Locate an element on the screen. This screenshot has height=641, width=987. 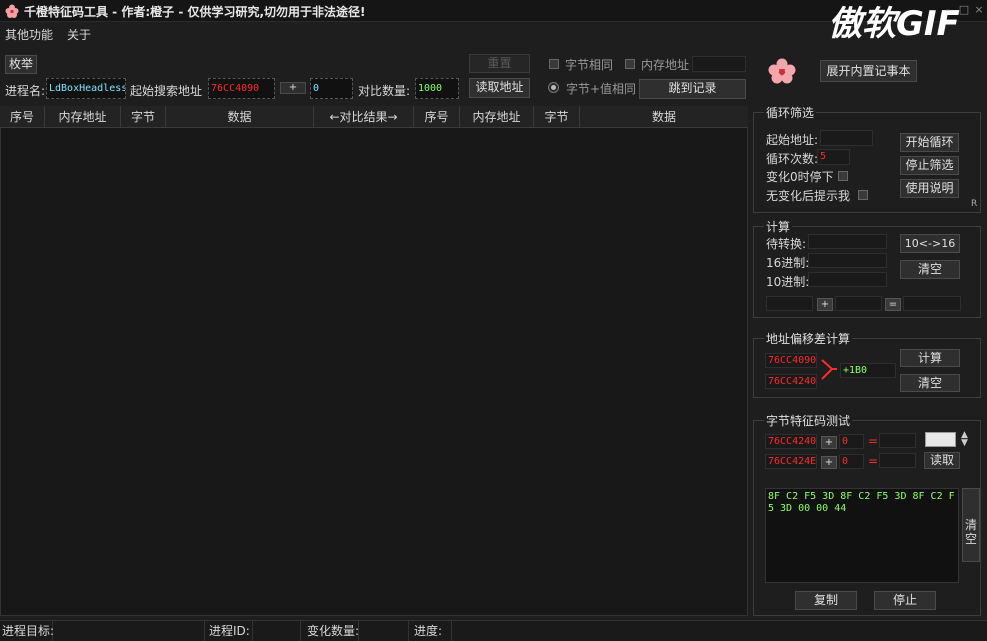
col-mem-addr-2: 内存地址 is located at coordinates (497, 117).